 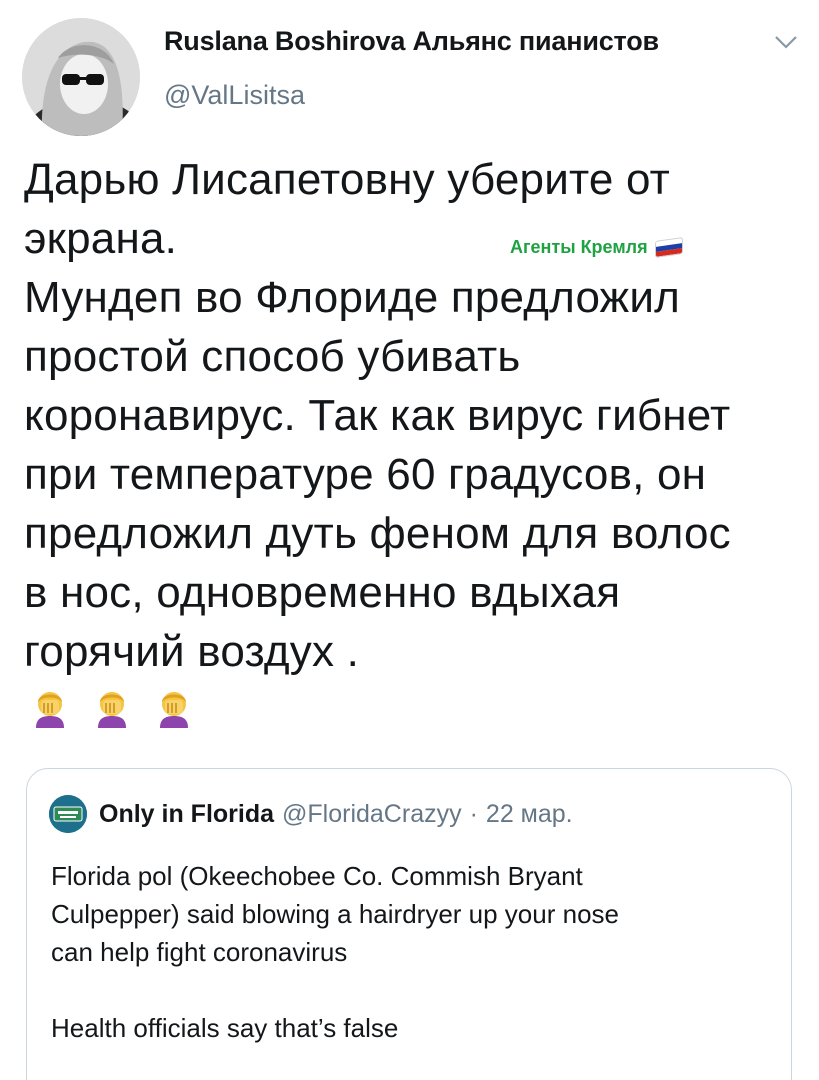 I want to click on quoted-text-line: can help fight coronavirus, so click(x=199, y=952).